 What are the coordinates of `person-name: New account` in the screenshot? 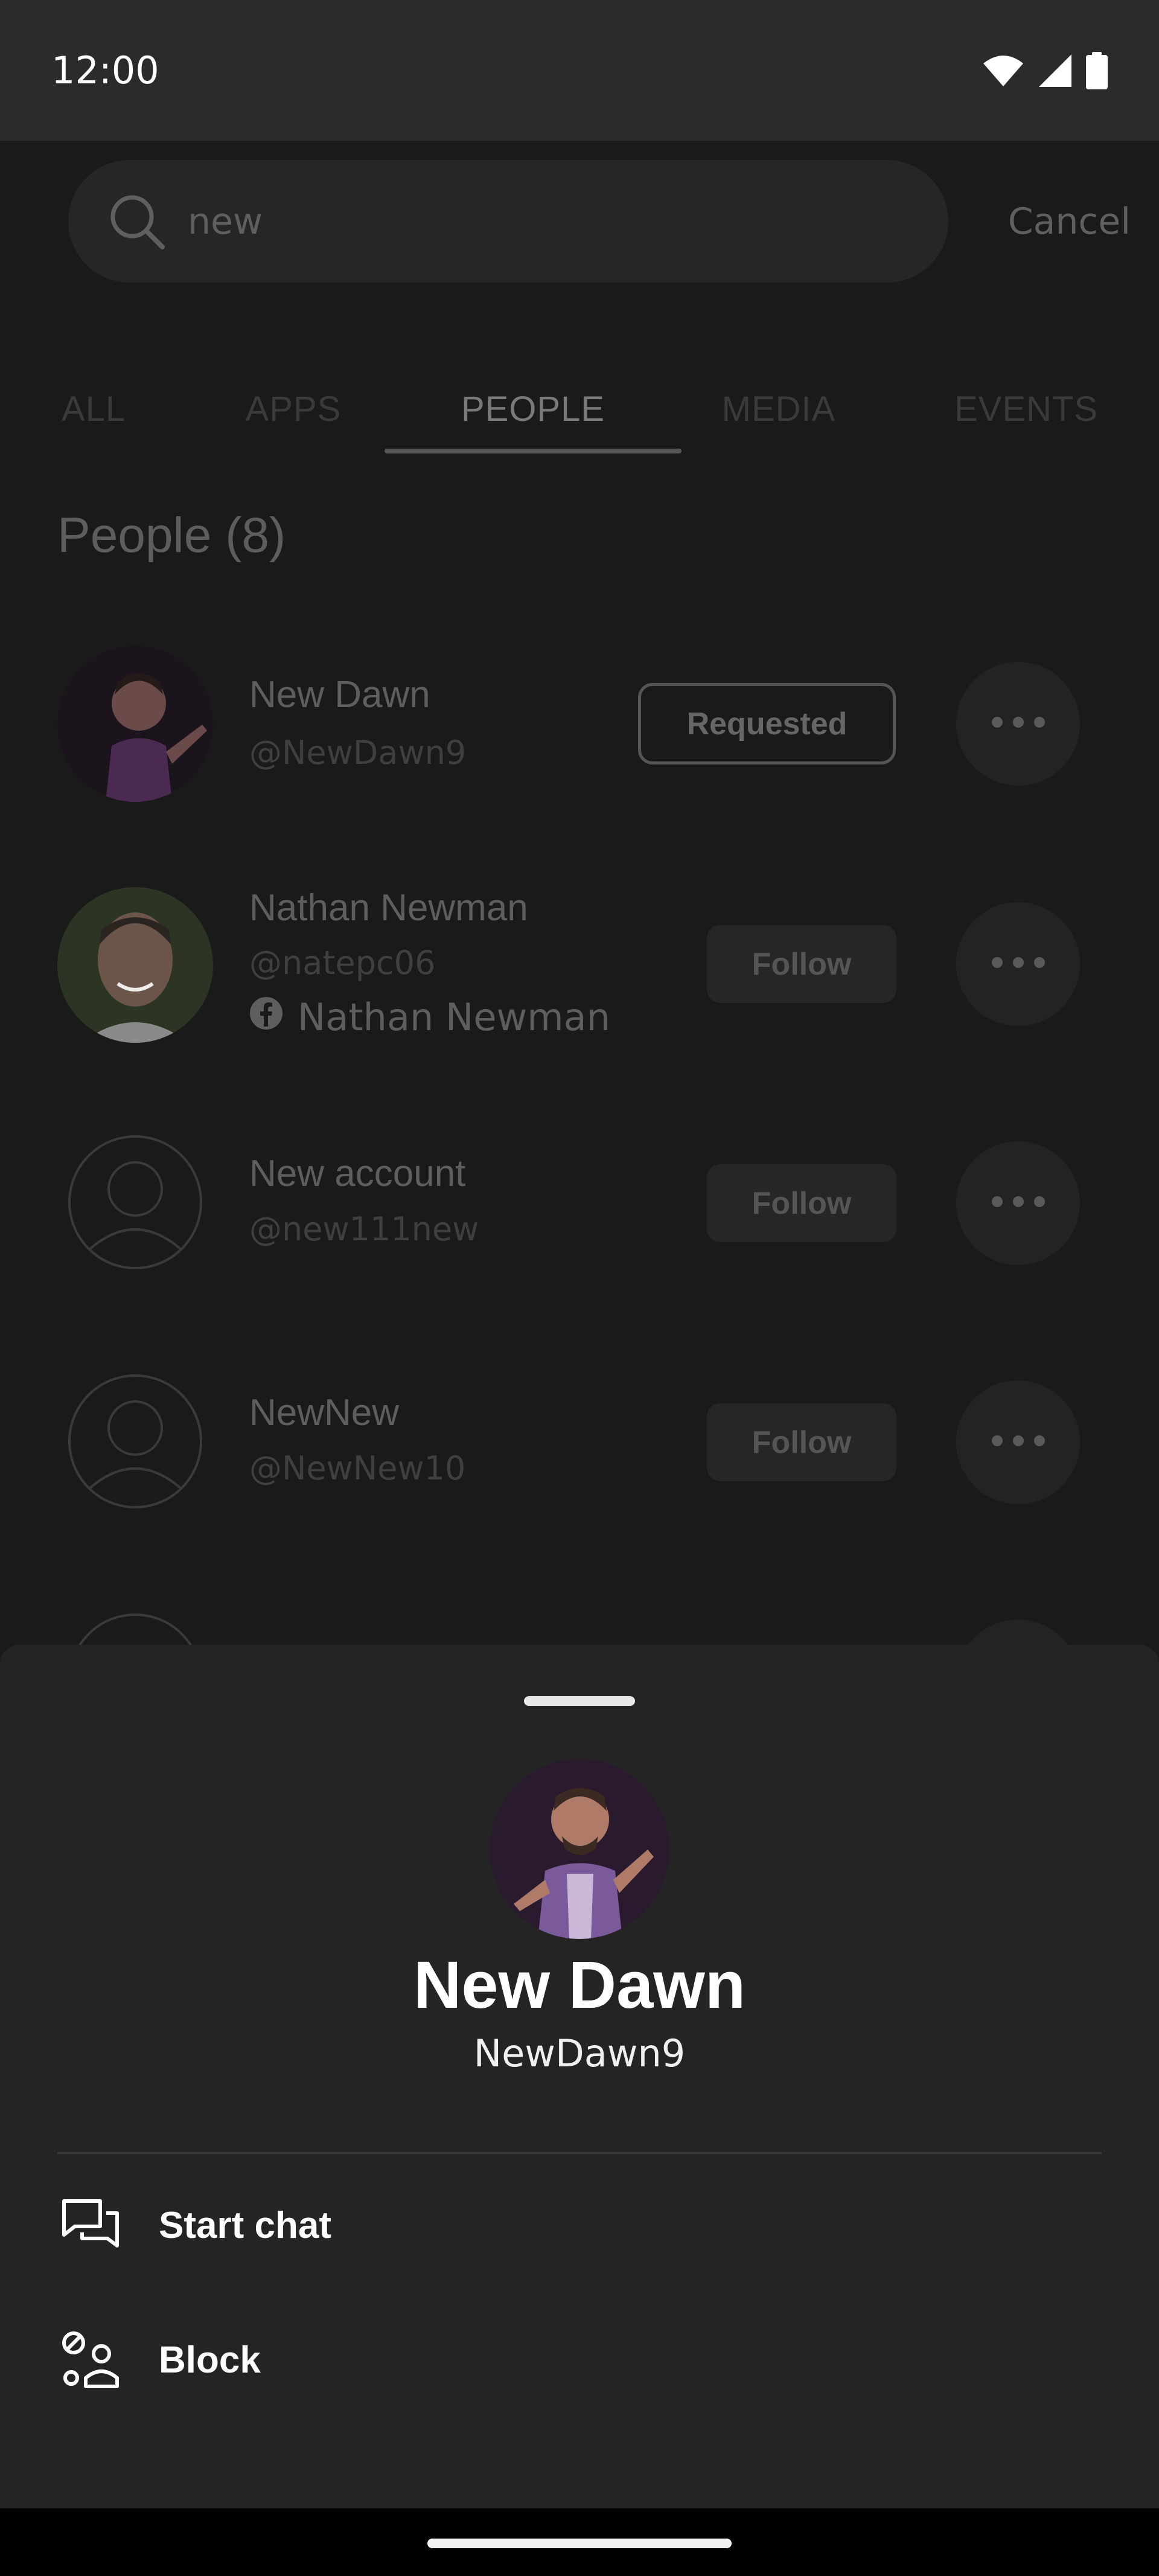 It's located at (357, 1173).